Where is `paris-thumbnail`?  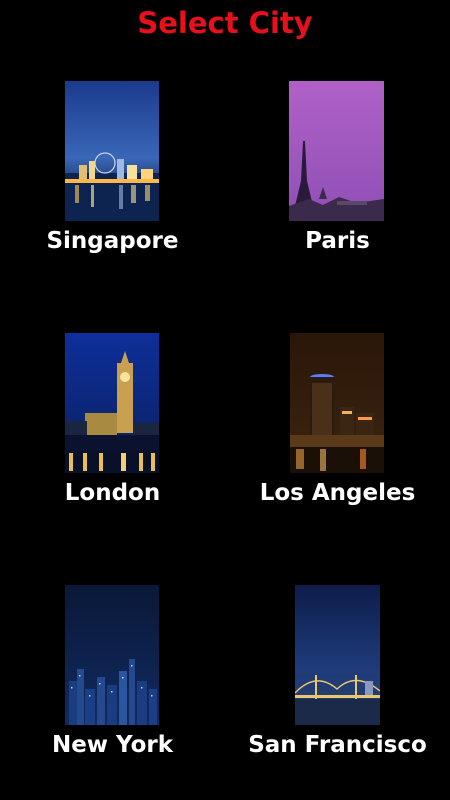
paris-thumbnail is located at coordinates (336, 151).